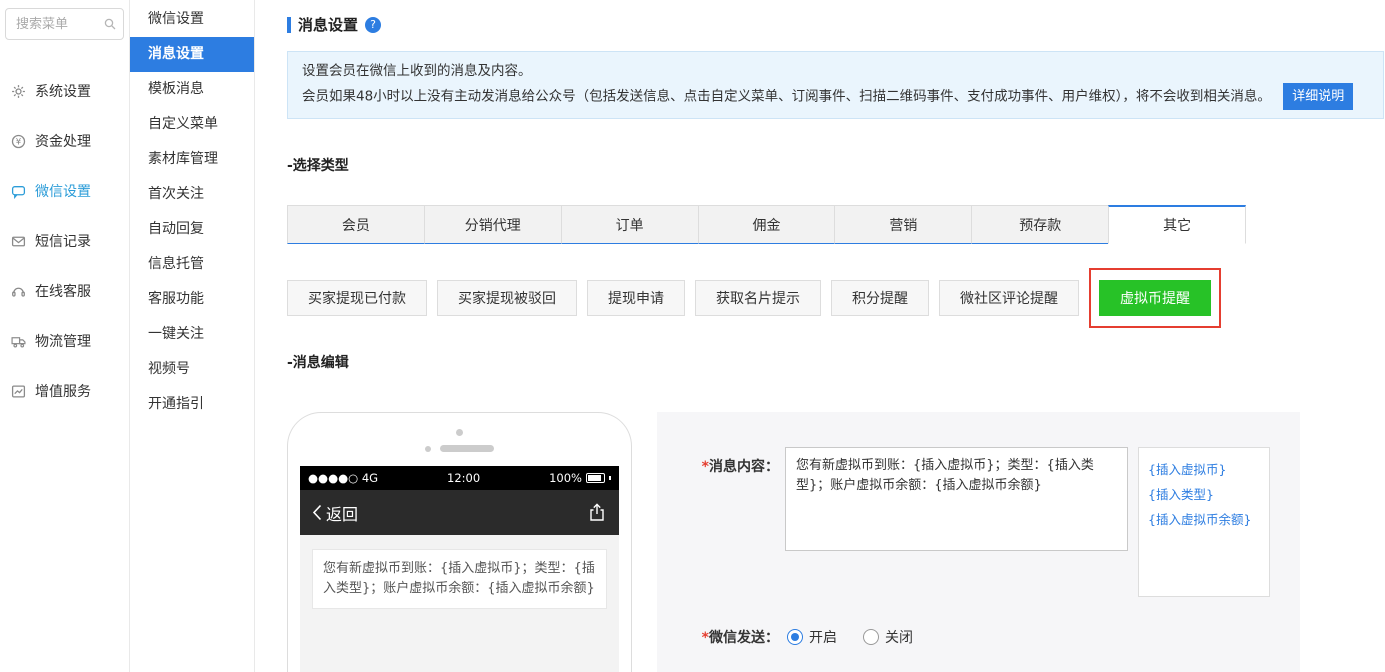  Describe the element at coordinates (836, 24) in the screenshot. I see `page-title: 消息设置 ?` at that location.